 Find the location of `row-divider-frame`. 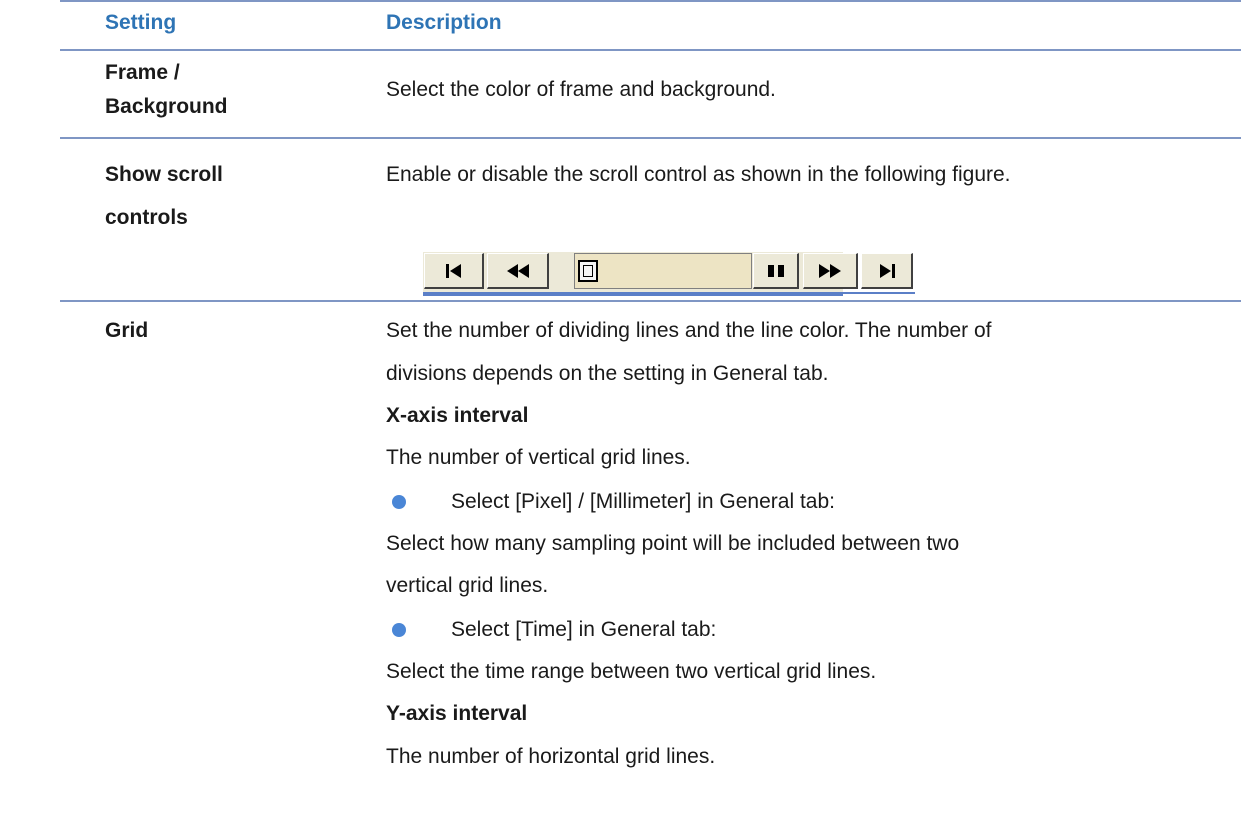

row-divider-frame is located at coordinates (650, 138).